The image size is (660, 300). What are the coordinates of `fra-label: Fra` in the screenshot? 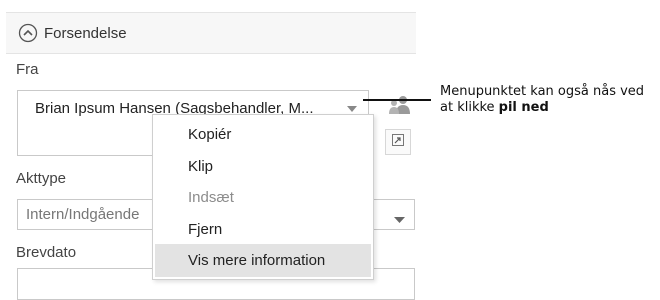 It's located at (27, 69).